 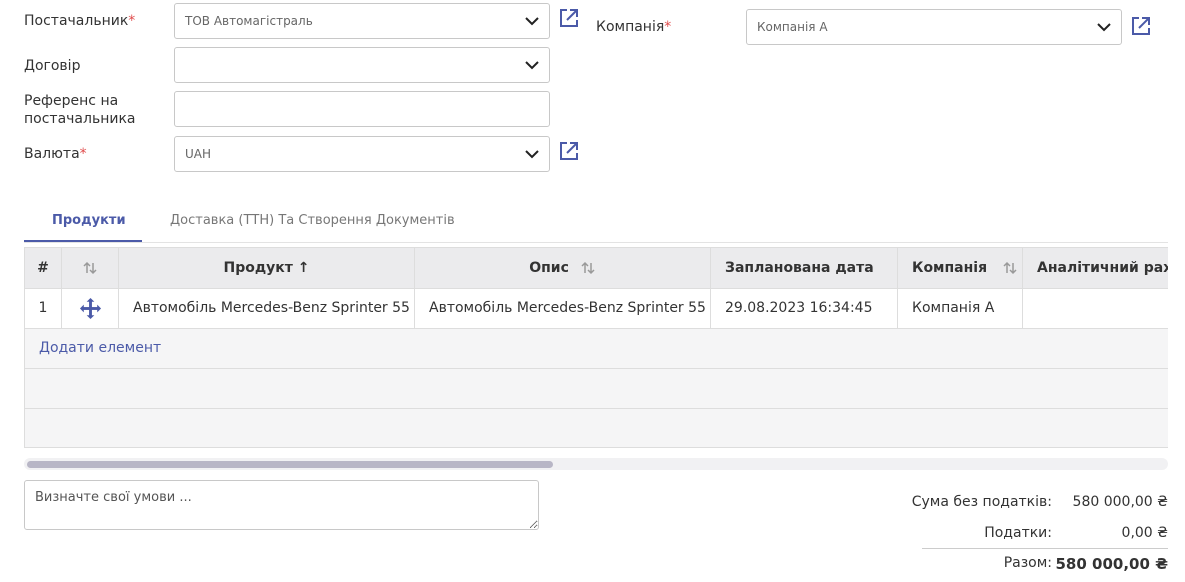 I want to click on header-product: Продукт ↑, so click(x=267, y=268).